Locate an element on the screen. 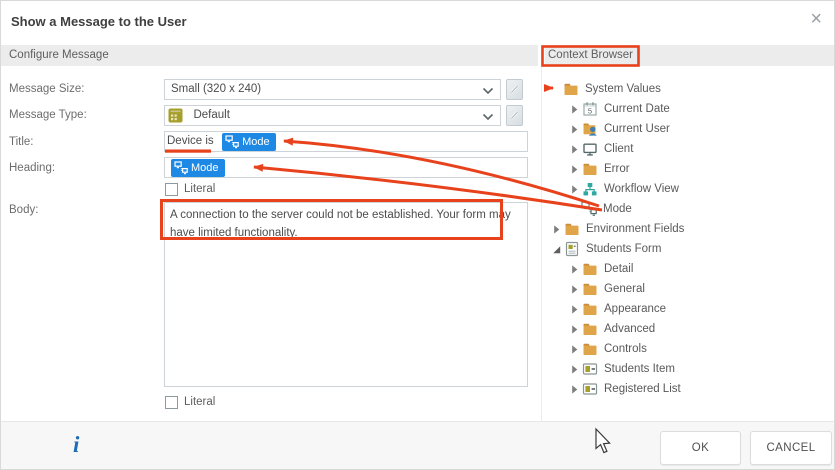 This screenshot has width=835, height=470. literal-checkbox-body is located at coordinates (171, 402).